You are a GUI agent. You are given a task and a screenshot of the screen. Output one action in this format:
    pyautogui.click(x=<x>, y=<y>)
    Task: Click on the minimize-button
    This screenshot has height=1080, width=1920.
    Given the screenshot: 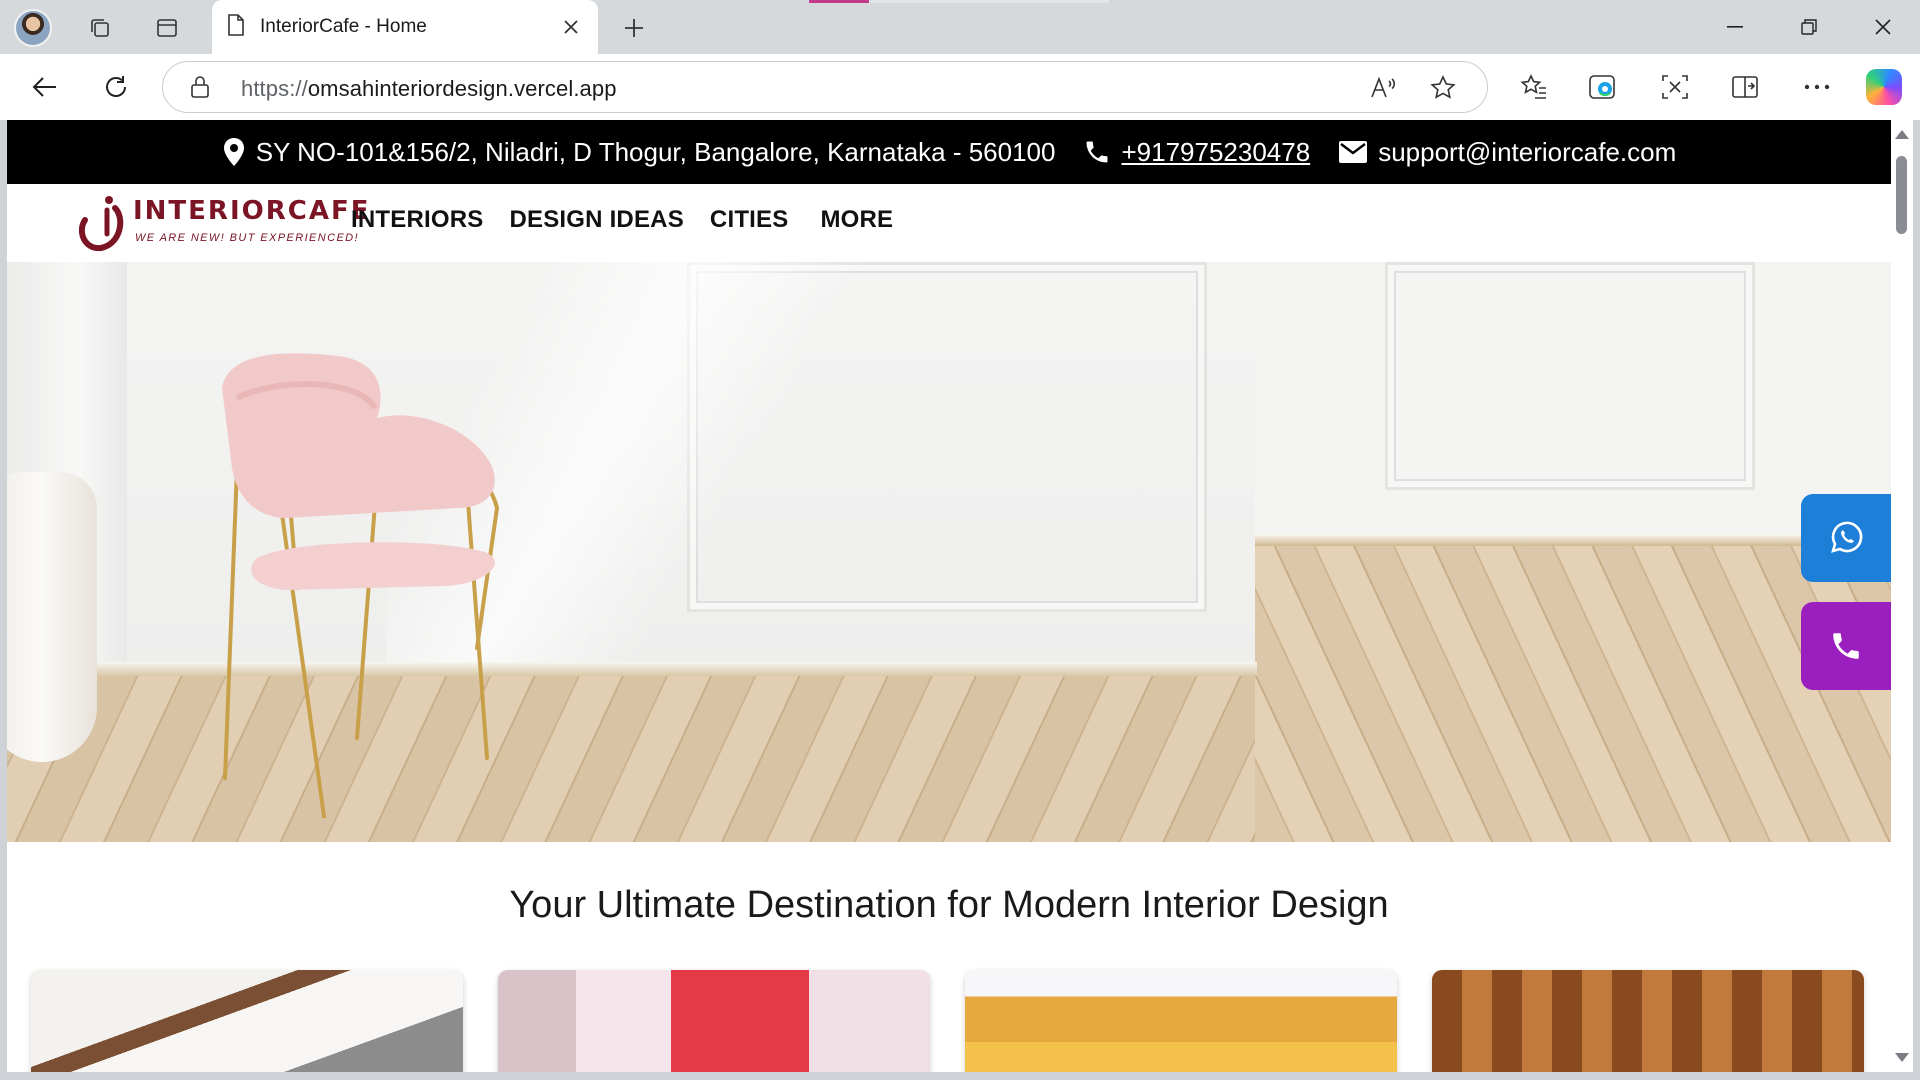 What is the action you would take?
    pyautogui.click(x=1735, y=27)
    